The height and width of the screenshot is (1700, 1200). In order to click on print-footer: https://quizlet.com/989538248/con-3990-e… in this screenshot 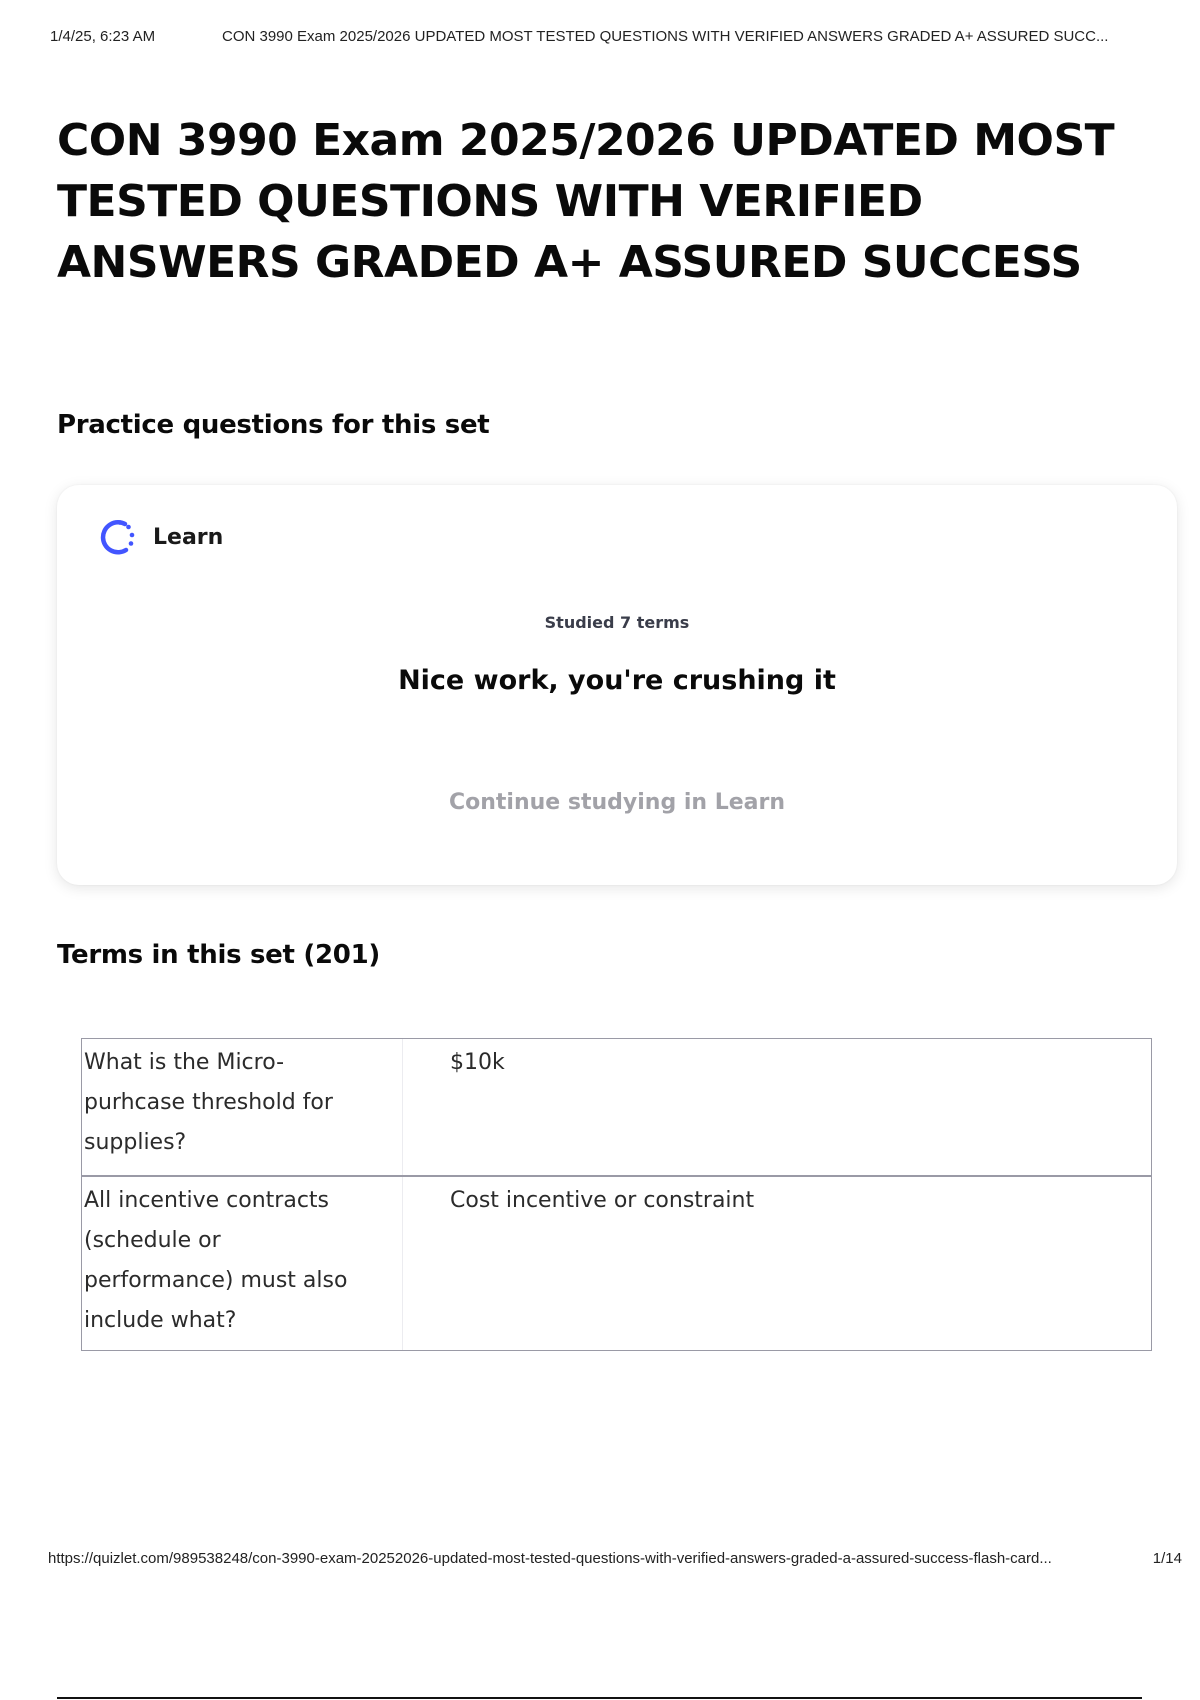, I will do `click(615, 1558)`.